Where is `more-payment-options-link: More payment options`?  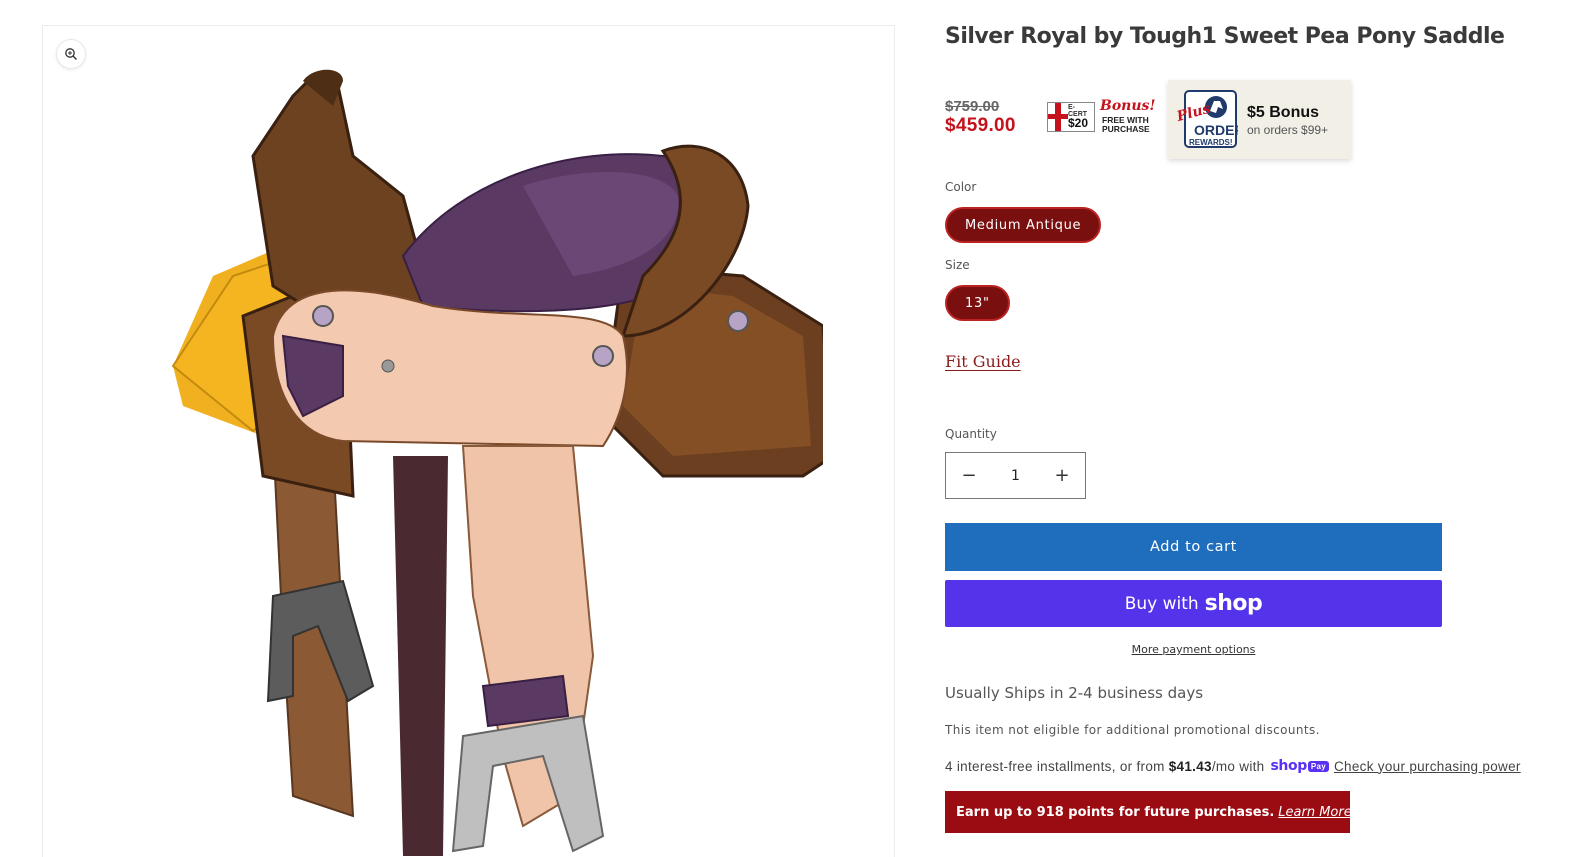 more-payment-options-link: More payment options is located at coordinates (1194, 649).